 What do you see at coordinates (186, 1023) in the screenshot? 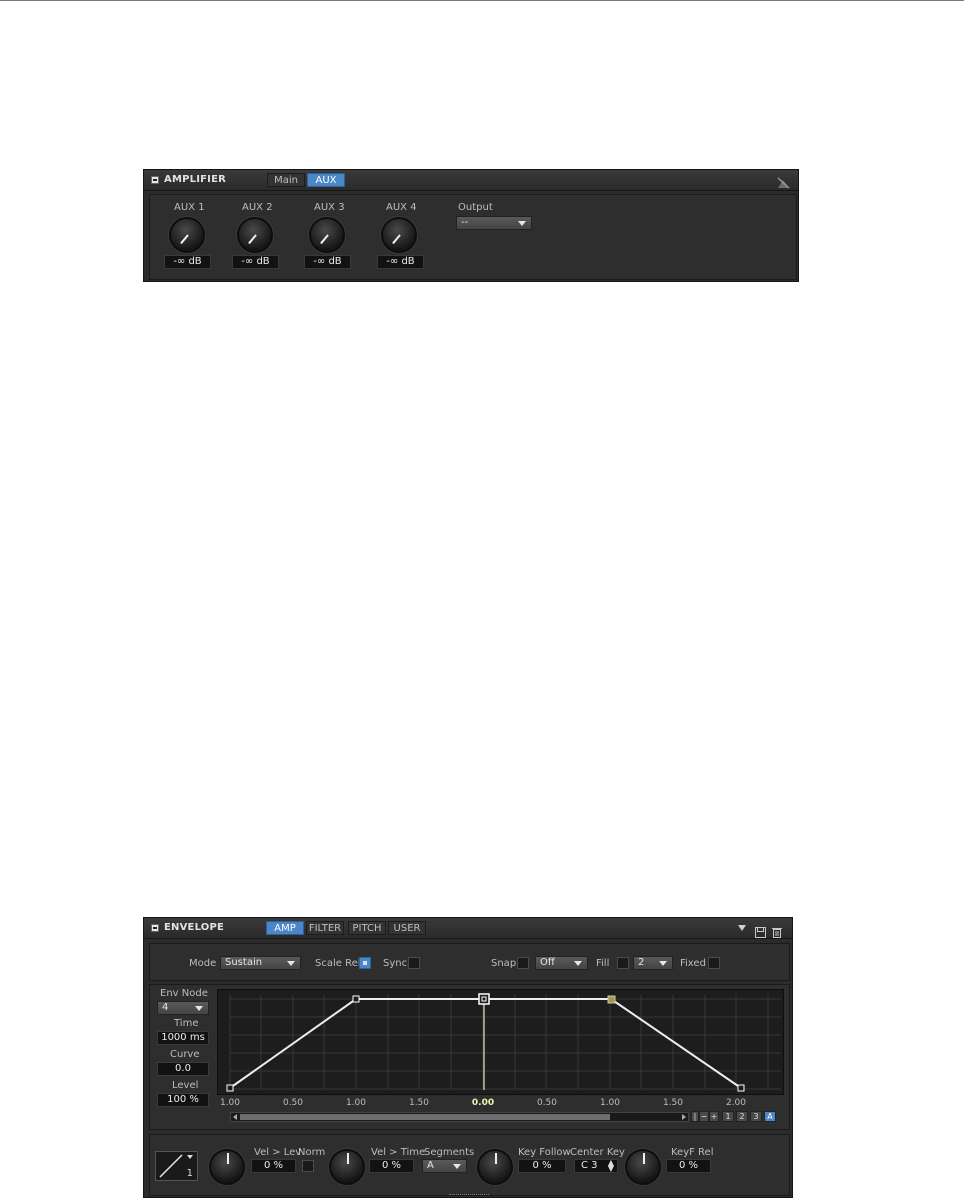
I see `time-label: Time` at bounding box center [186, 1023].